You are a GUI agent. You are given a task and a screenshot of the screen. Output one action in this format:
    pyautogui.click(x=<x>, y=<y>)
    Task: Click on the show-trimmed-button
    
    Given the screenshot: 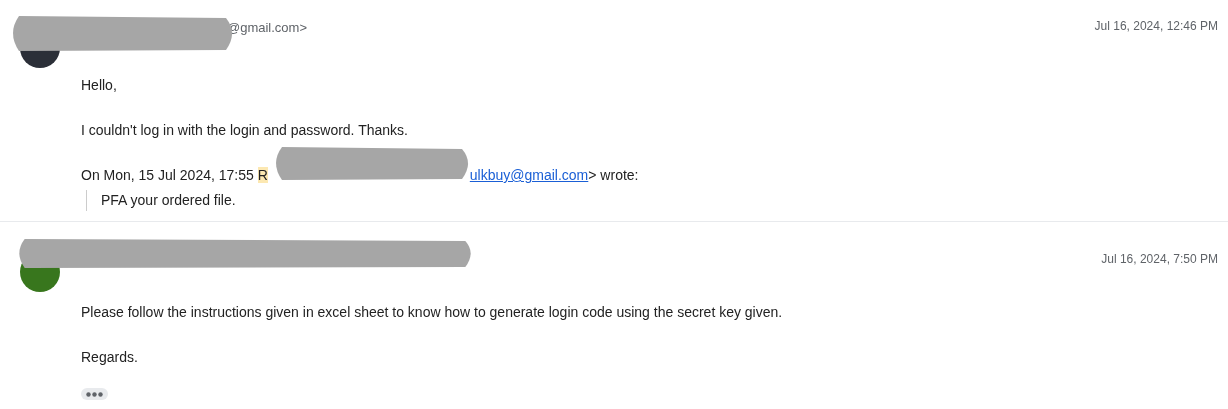 What is the action you would take?
    pyautogui.click(x=94, y=394)
    